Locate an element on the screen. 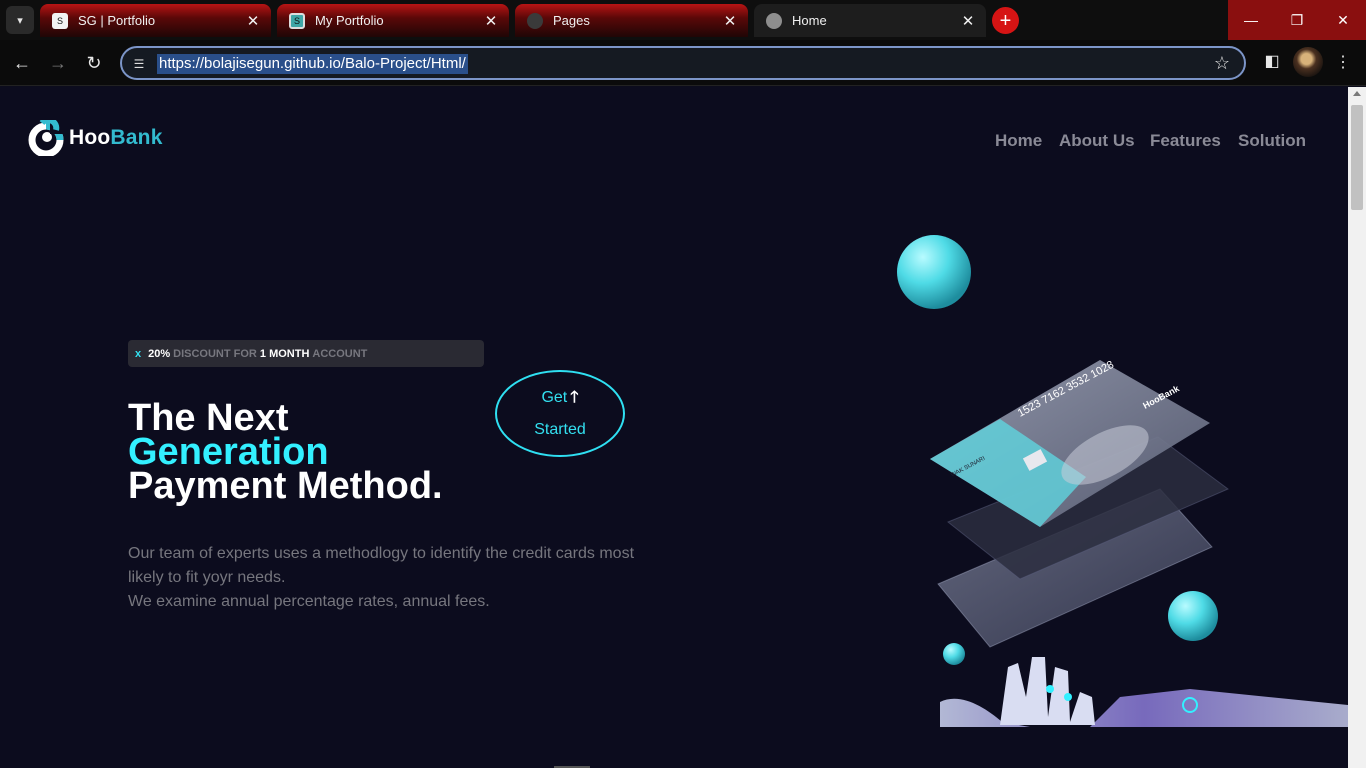 Image resolution: width=1366 pixels, height=768 pixels. headline-line-3: Payment Method. is located at coordinates (285, 486).